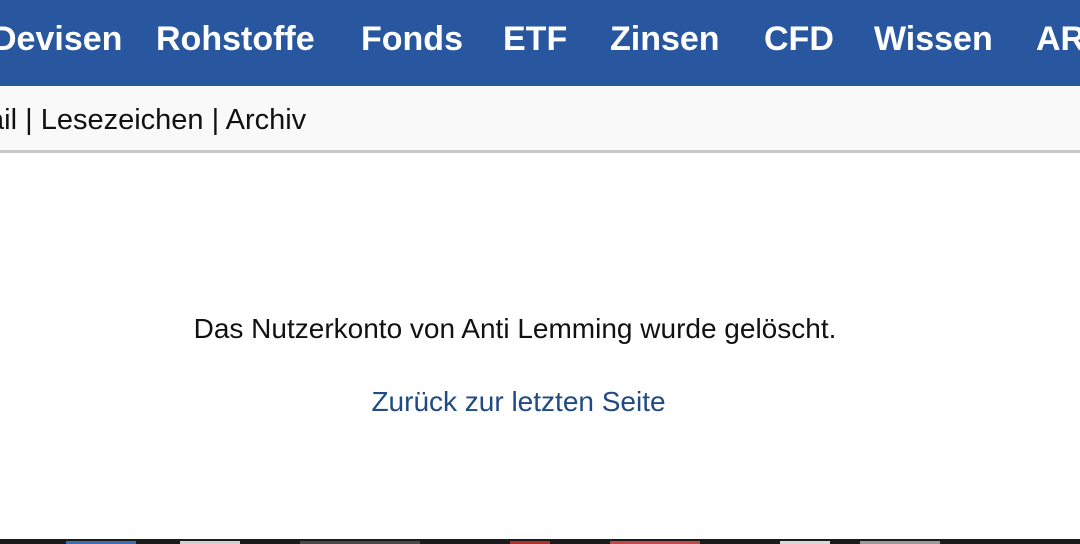 This screenshot has height=544, width=1080. Describe the element at coordinates (61, 39) in the screenshot. I see `nav-item-devisen: Devisen` at that location.